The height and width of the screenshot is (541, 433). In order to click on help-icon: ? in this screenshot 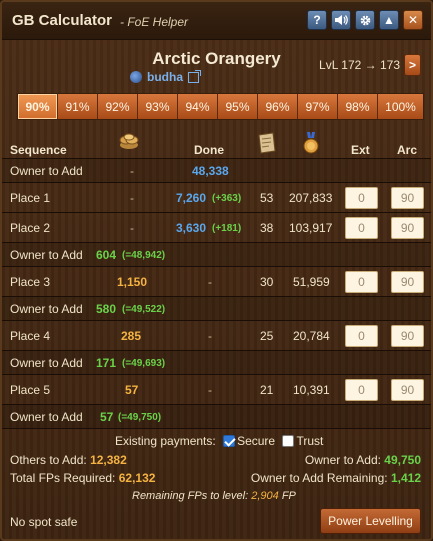, I will do `click(317, 20)`.